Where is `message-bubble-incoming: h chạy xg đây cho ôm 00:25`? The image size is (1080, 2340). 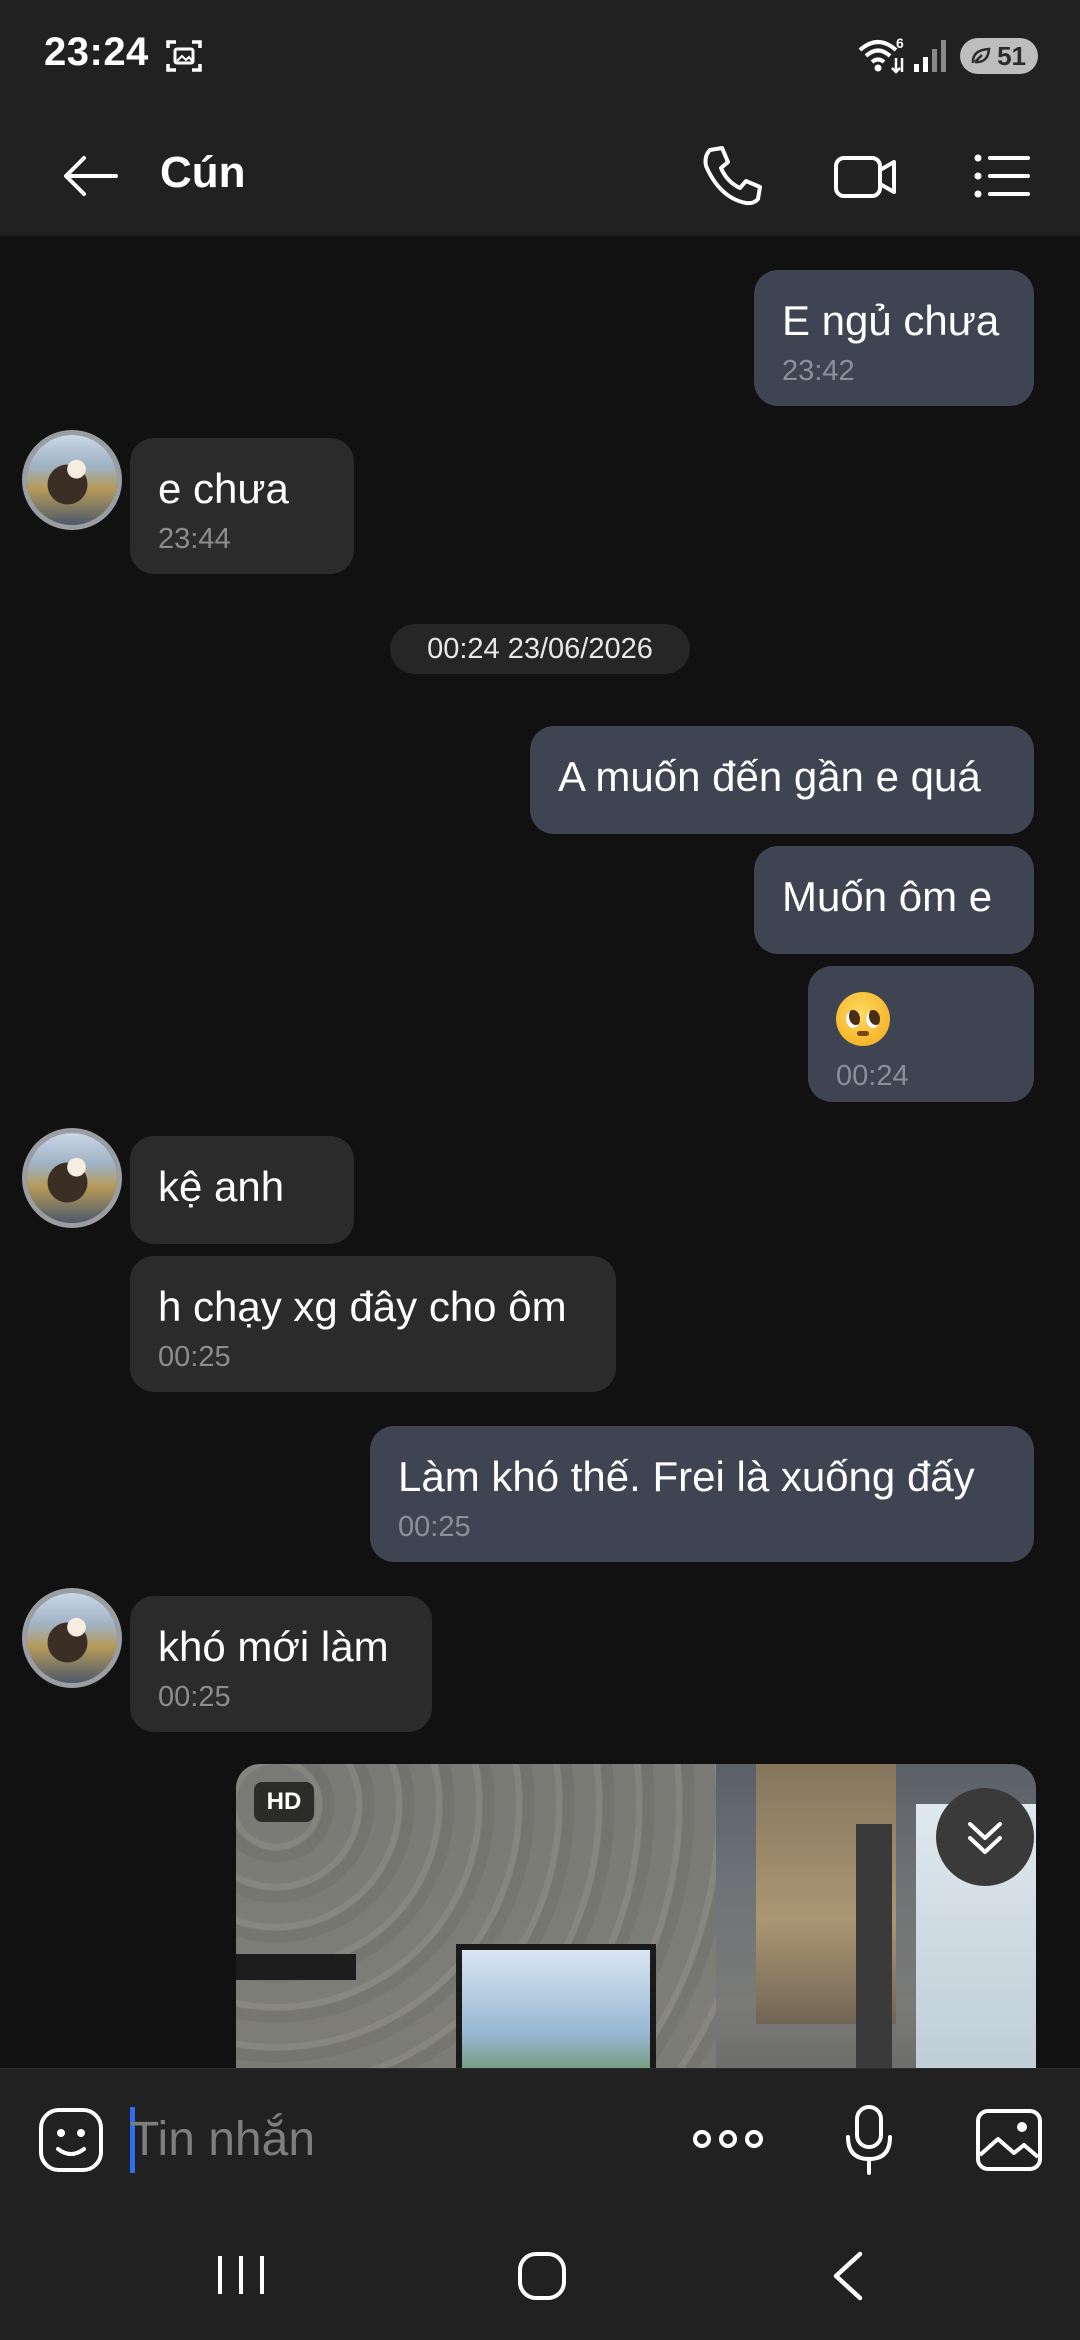 message-bubble-incoming: h chạy xg đây cho ôm 00:25 is located at coordinates (373, 1324).